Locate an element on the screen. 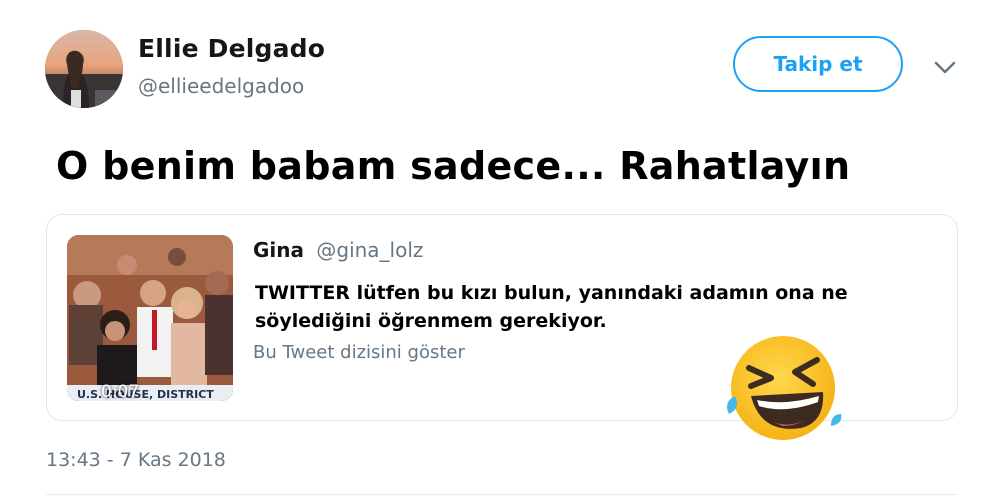  tweet-text: O benim babam sadece... Rahatlayın is located at coordinates (453, 166).